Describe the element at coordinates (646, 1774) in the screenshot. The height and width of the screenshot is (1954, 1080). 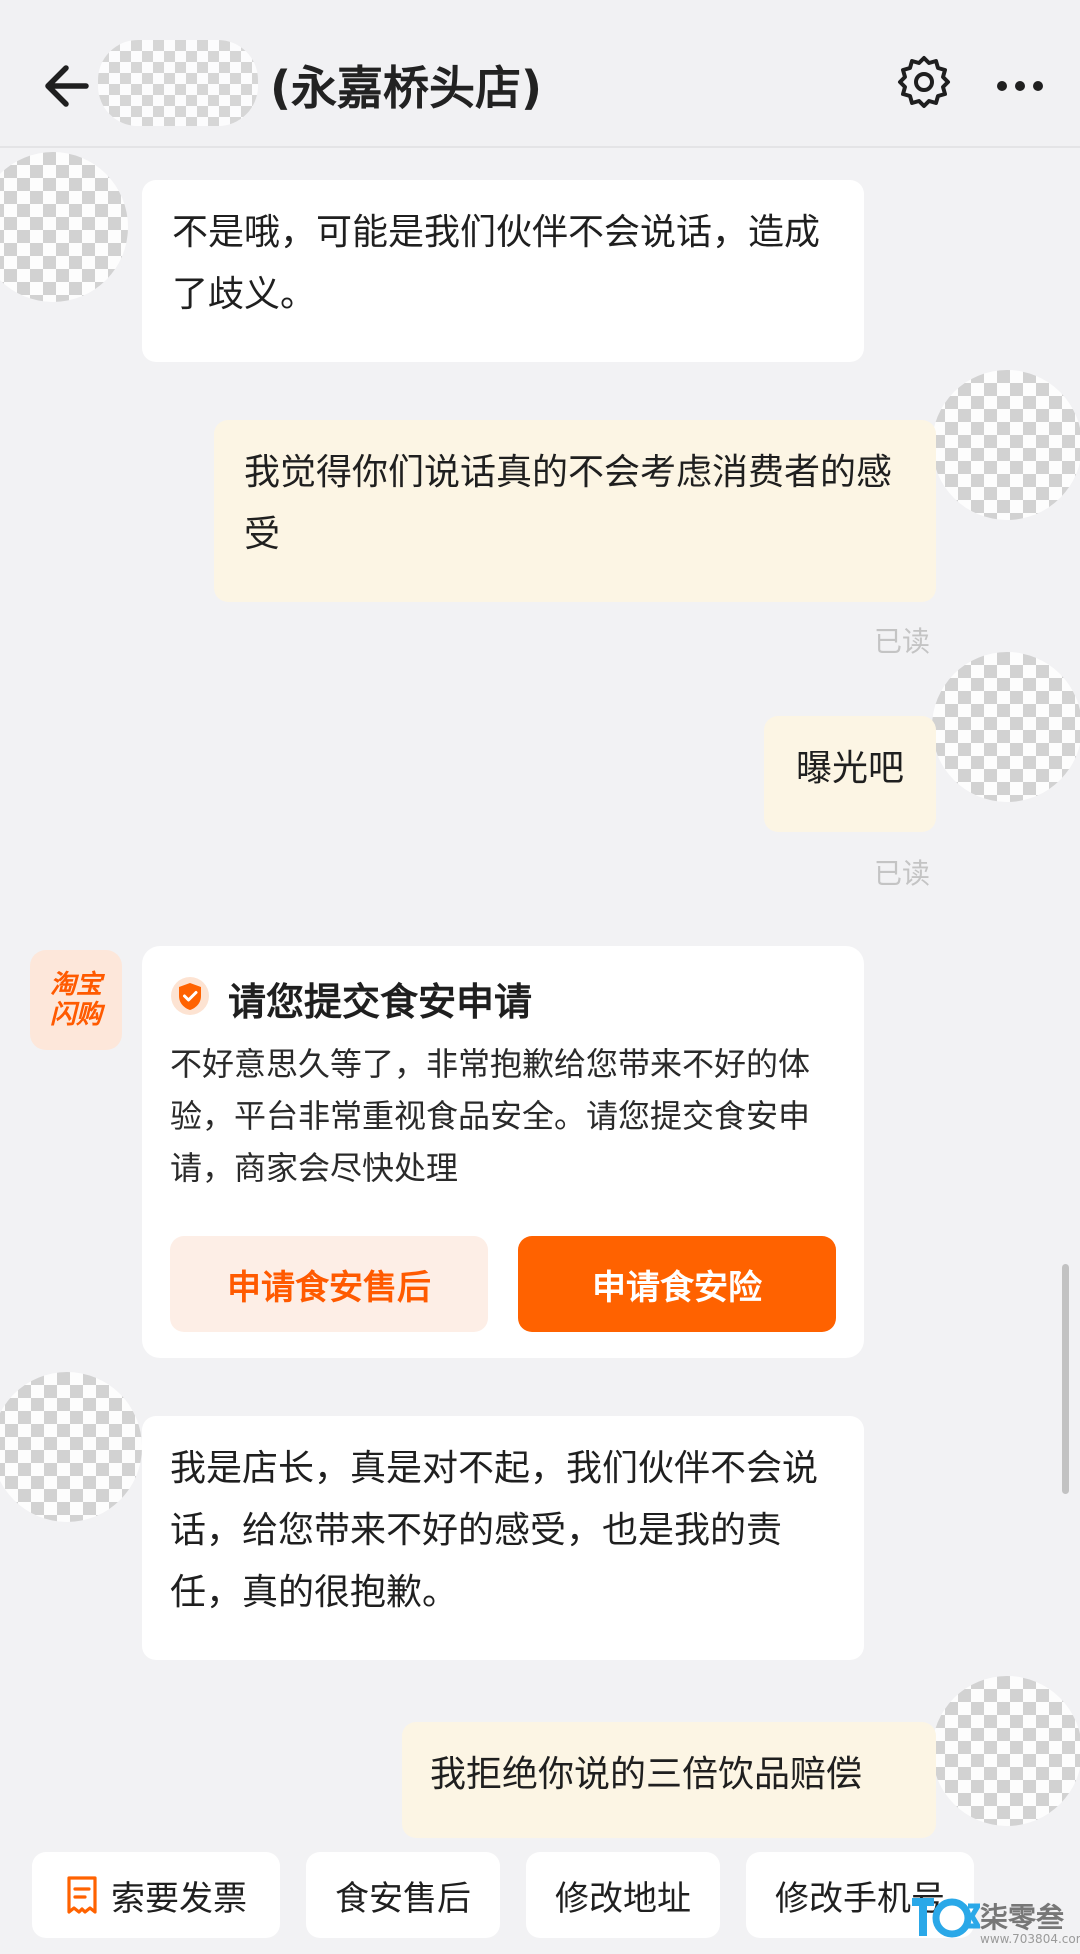
I see `message-text: 我拒绝你说的三倍饮品赔偿` at that location.